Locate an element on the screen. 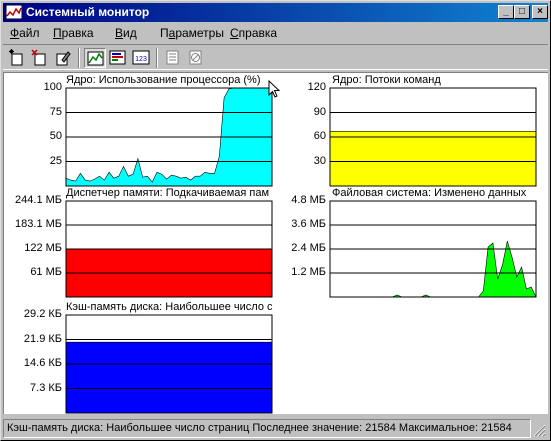 This screenshot has width=551, height=441. menu-file-accesskey: Ф is located at coordinates (15, 33).